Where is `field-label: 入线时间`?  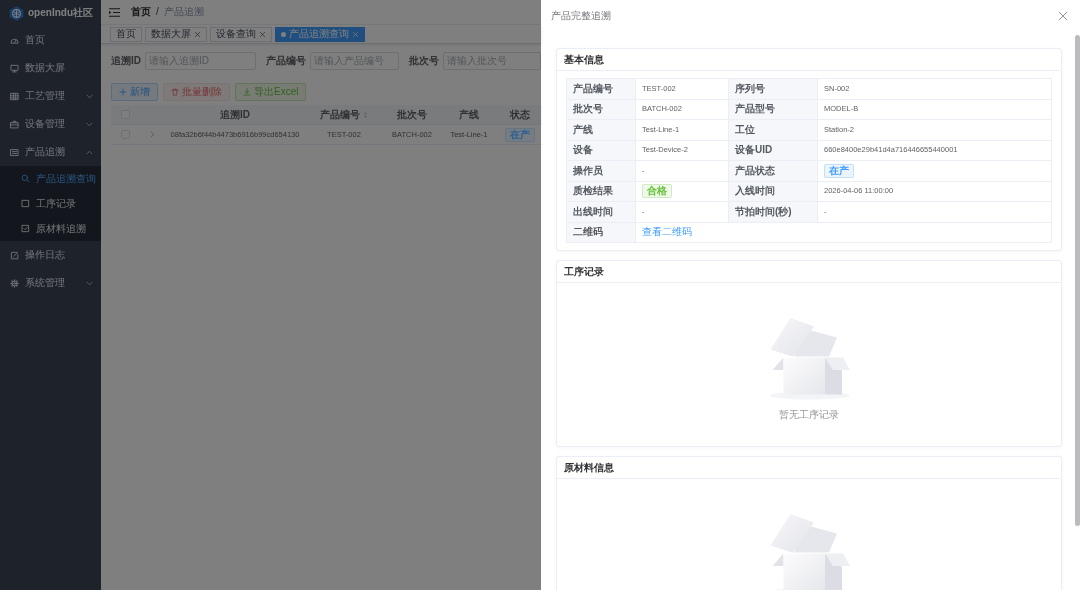
field-label: 入线时间 is located at coordinates (773, 191).